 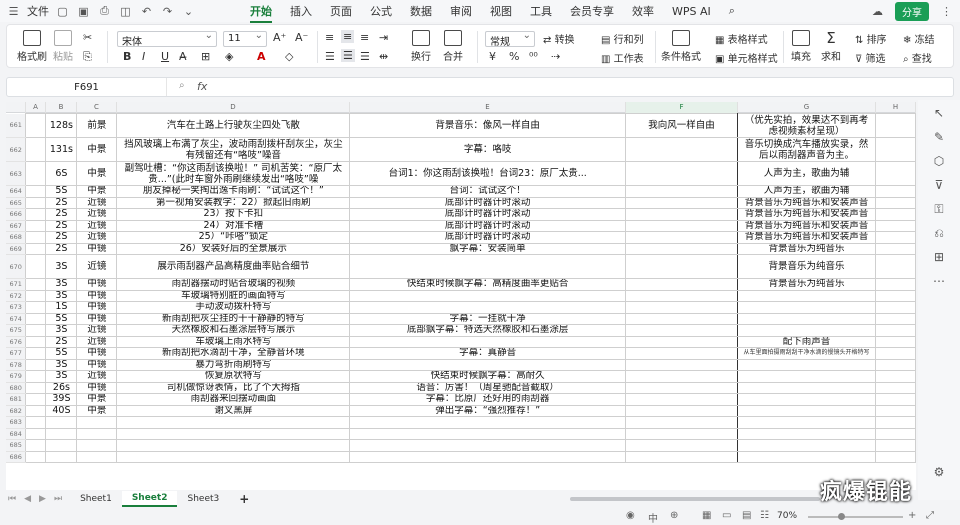 I want to click on normal-view-icon: ▦, so click(x=706, y=515).